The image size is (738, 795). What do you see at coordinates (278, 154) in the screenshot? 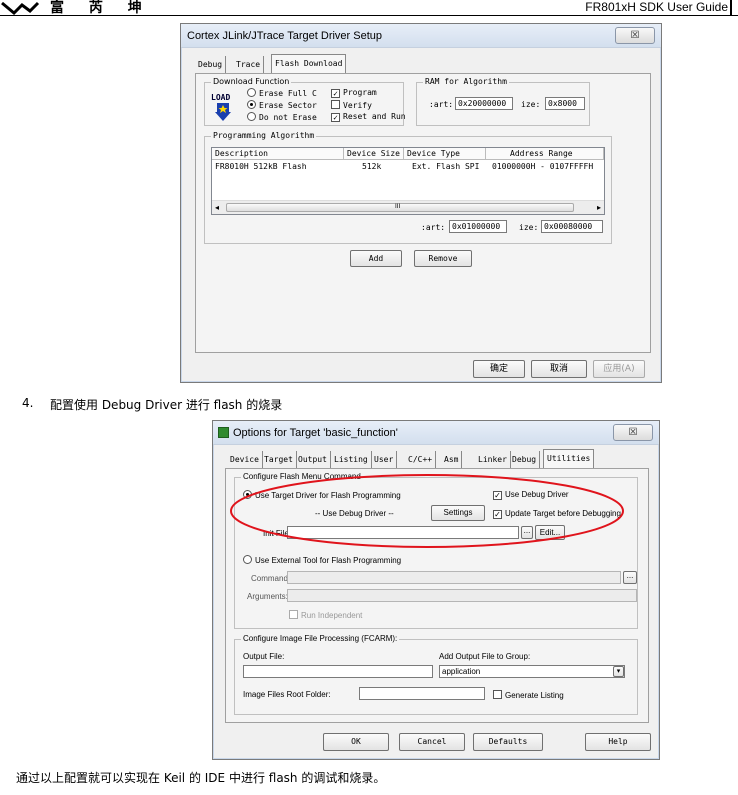
I see `col-description: Description` at bounding box center [278, 154].